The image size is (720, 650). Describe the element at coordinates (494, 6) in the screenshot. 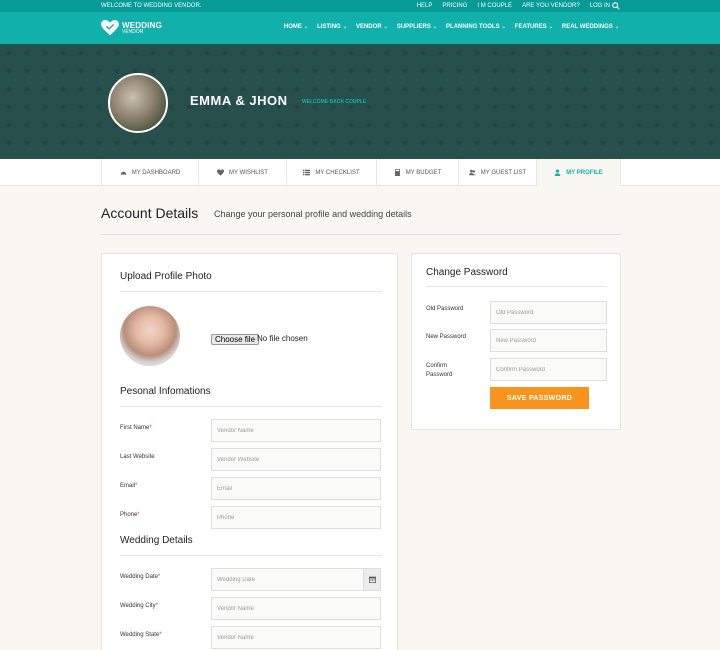

I see `couple-link: I M COUPLE` at that location.